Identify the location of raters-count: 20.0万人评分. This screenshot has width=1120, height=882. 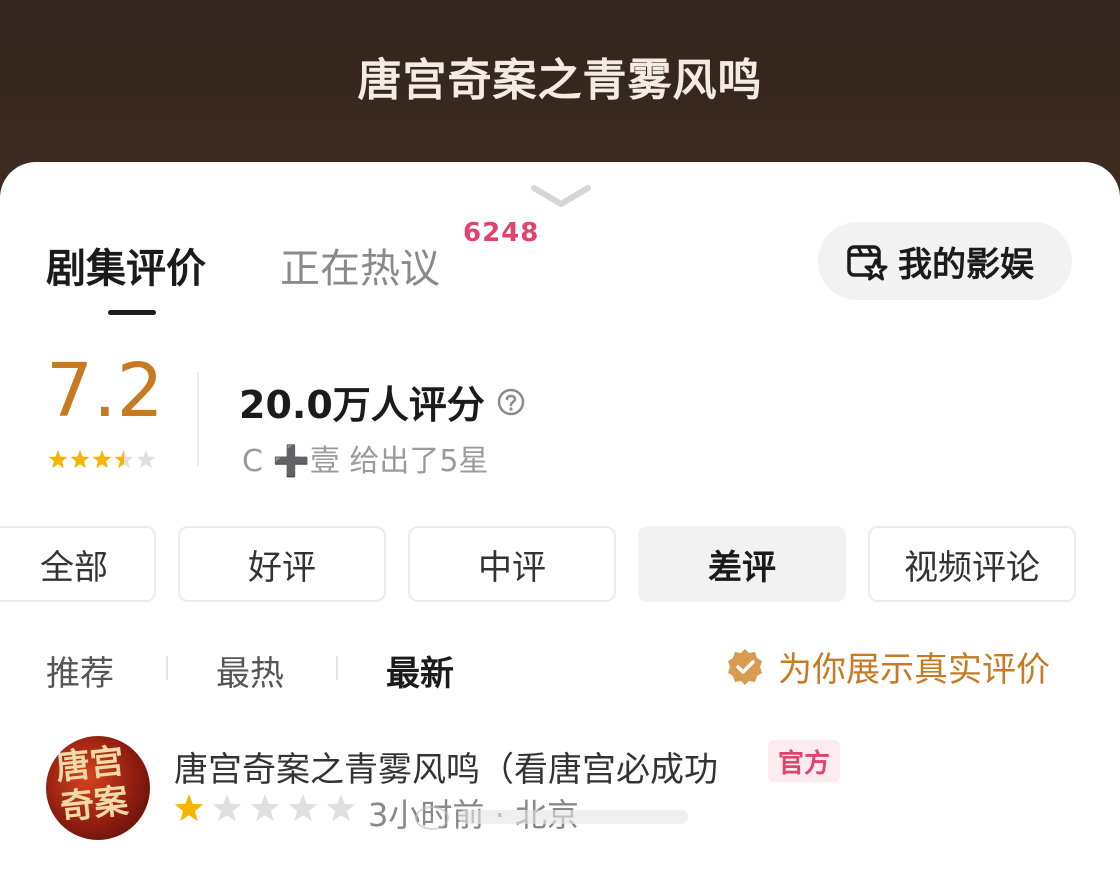
(382, 401).